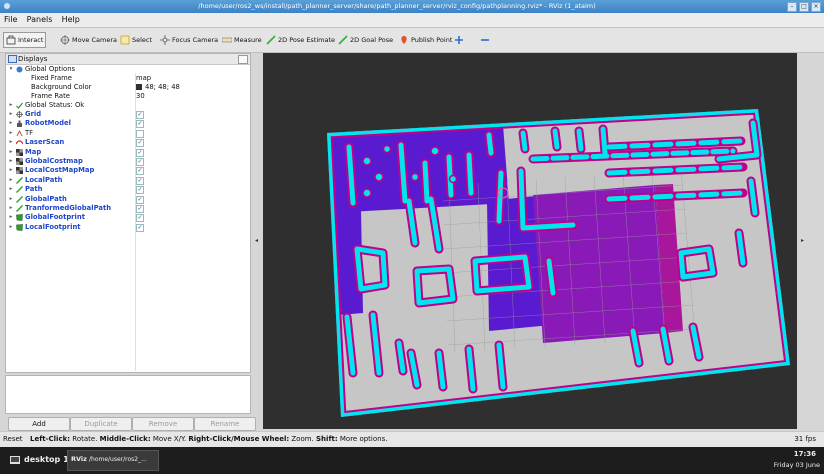 The height and width of the screenshot is (474, 824). What do you see at coordinates (50, 69) in the screenshot?
I see `global-options-label: Global Options` at bounding box center [50, 69].